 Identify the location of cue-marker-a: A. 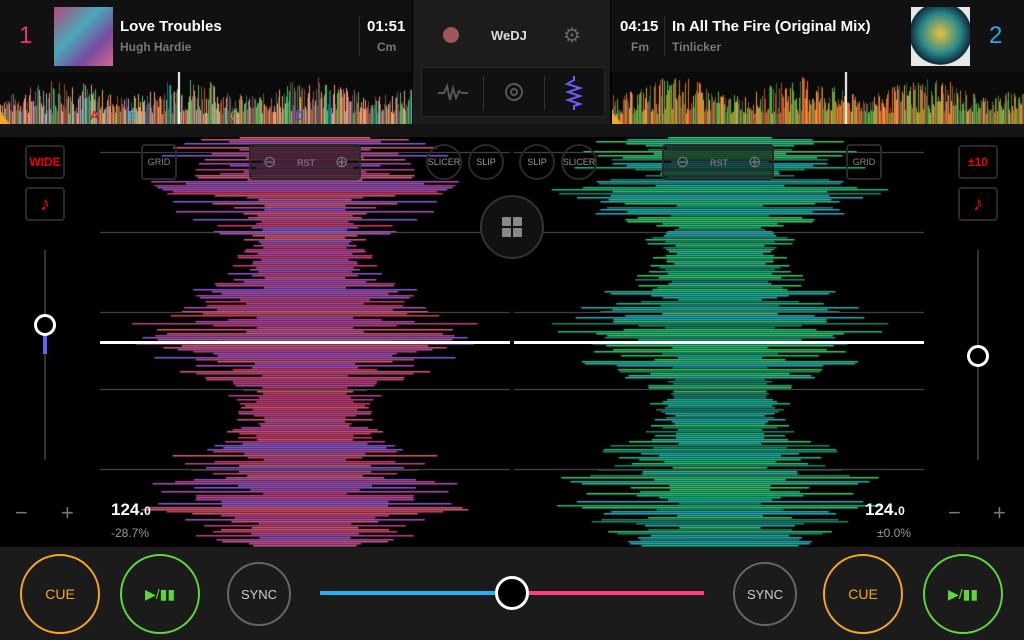
(94, 115).